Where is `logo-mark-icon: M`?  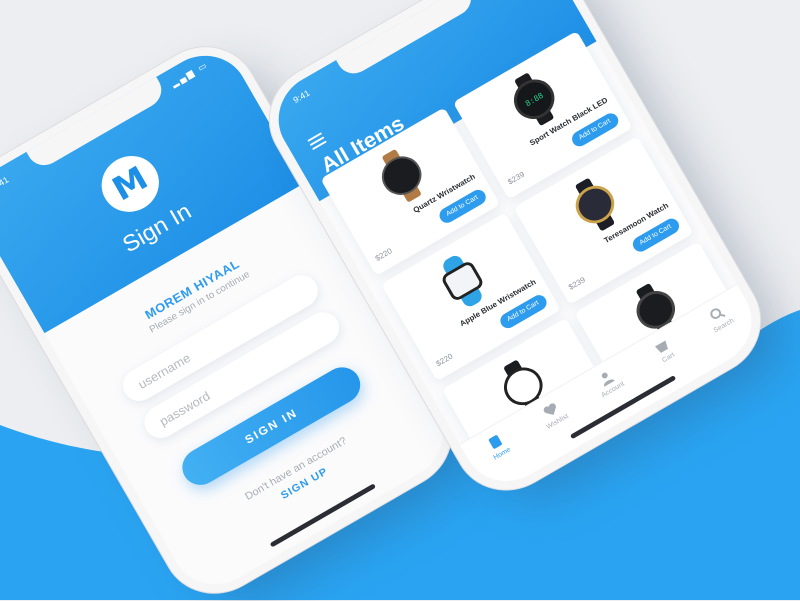
logo-mark-icon: M is located at coordinates (130, 184).